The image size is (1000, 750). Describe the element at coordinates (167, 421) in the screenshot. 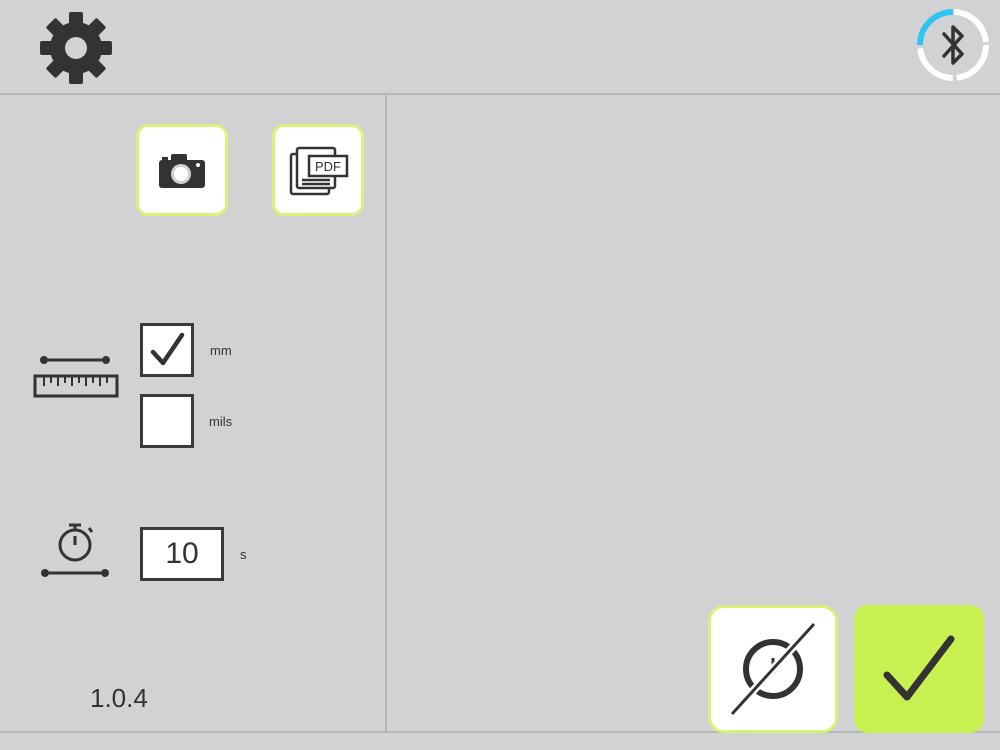

I see `unit-mils-checkbox` at that location.